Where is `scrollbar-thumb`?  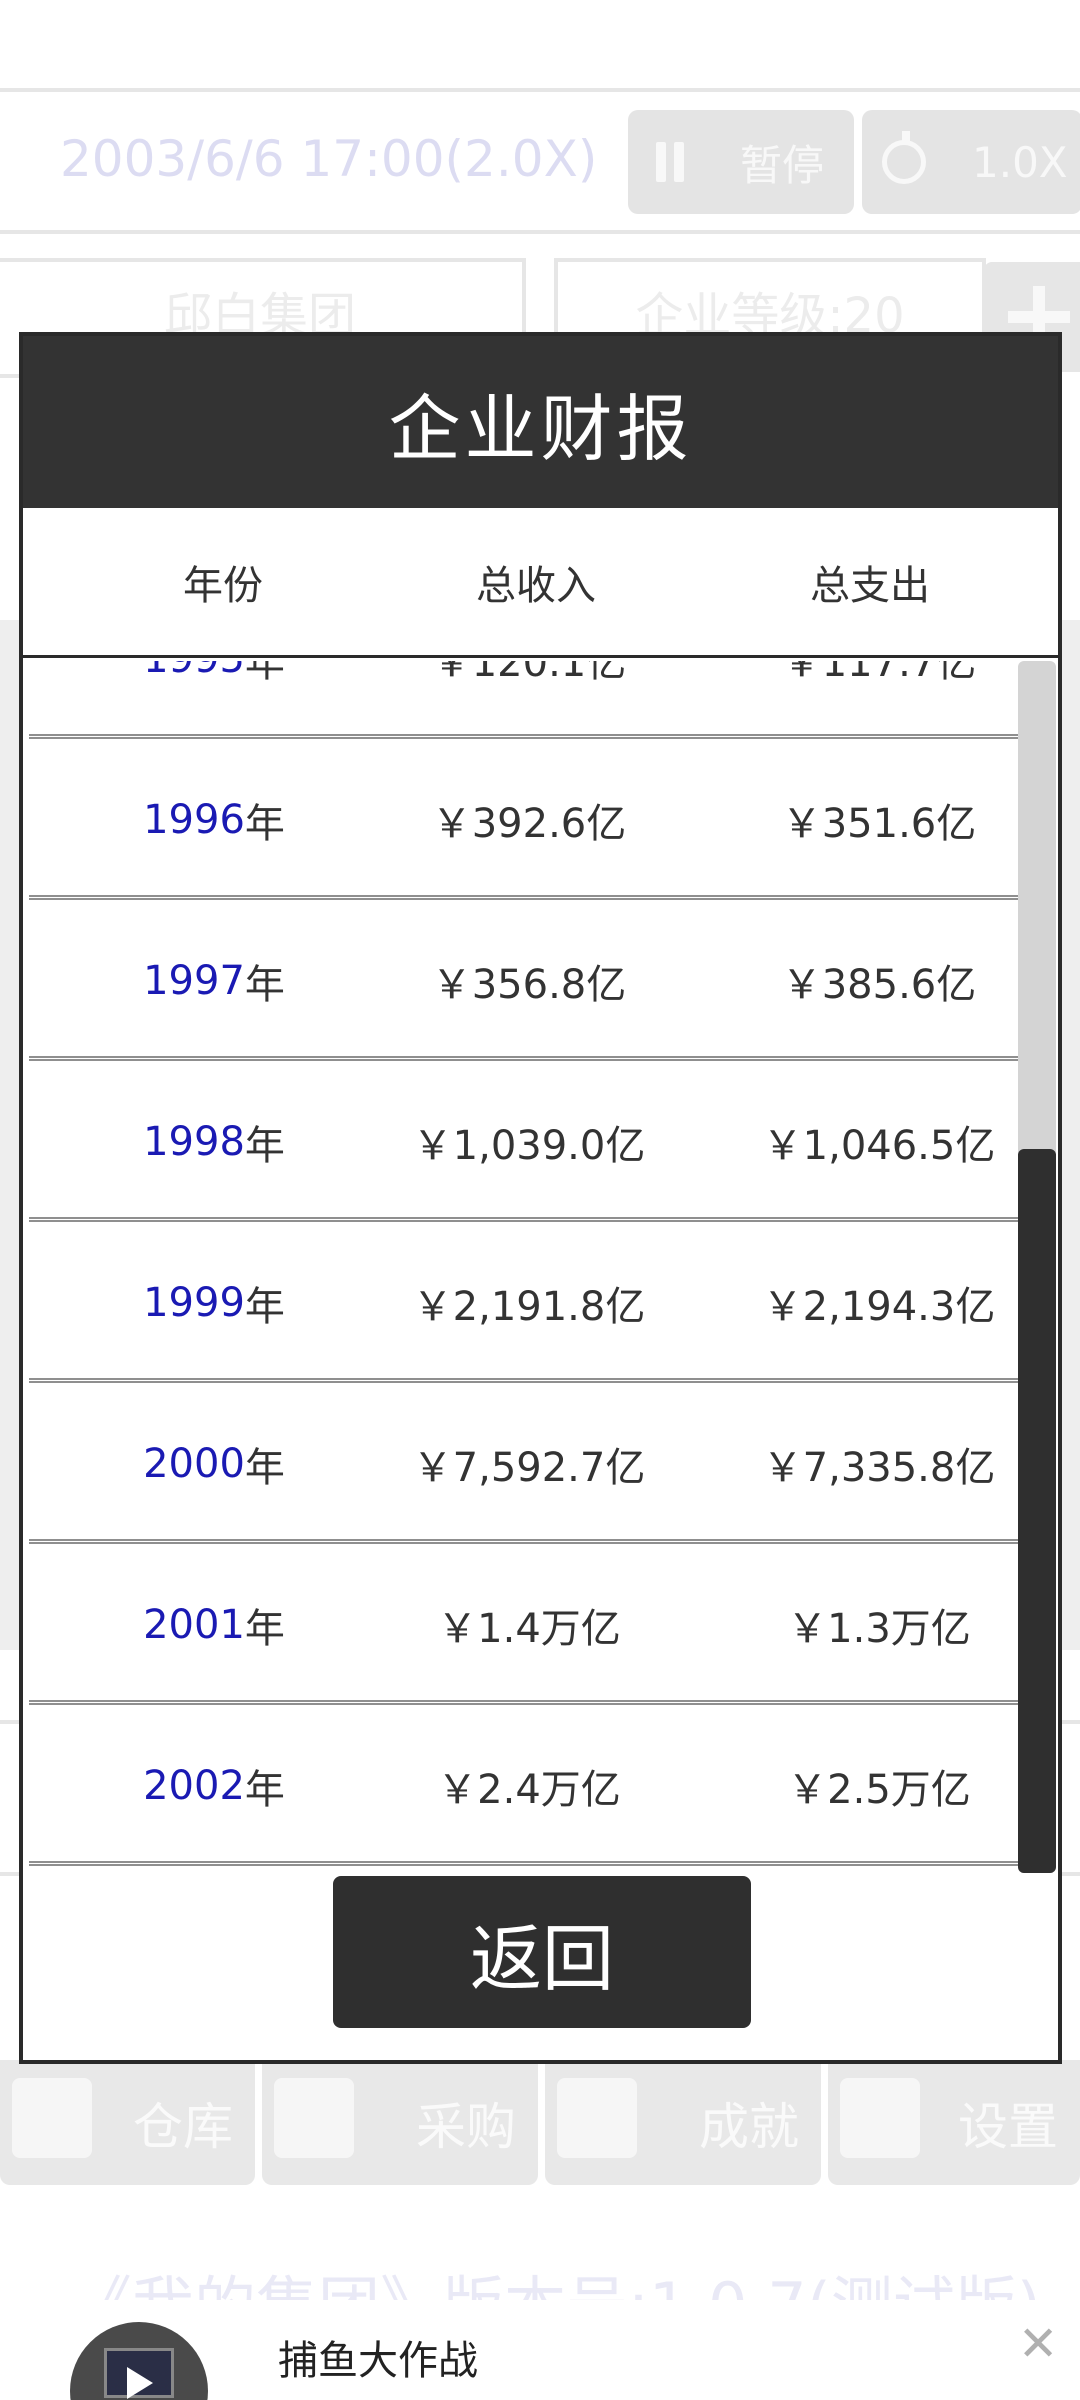
scrollbar-thumb is located at coordinates (1037, 1511).